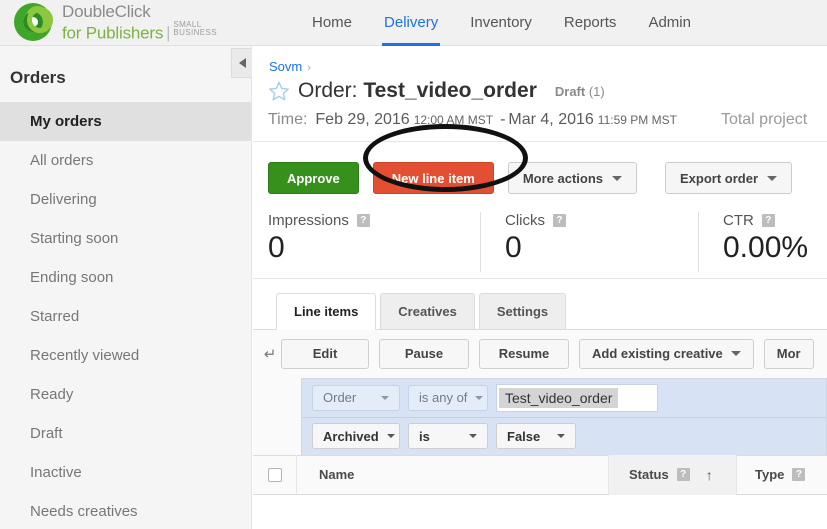 The width and height of the screenshot is (827, 529). Describe the element at coordinates (106, 11) in the screenshot. I see `brand-line-1: DoubleClick` at that location.